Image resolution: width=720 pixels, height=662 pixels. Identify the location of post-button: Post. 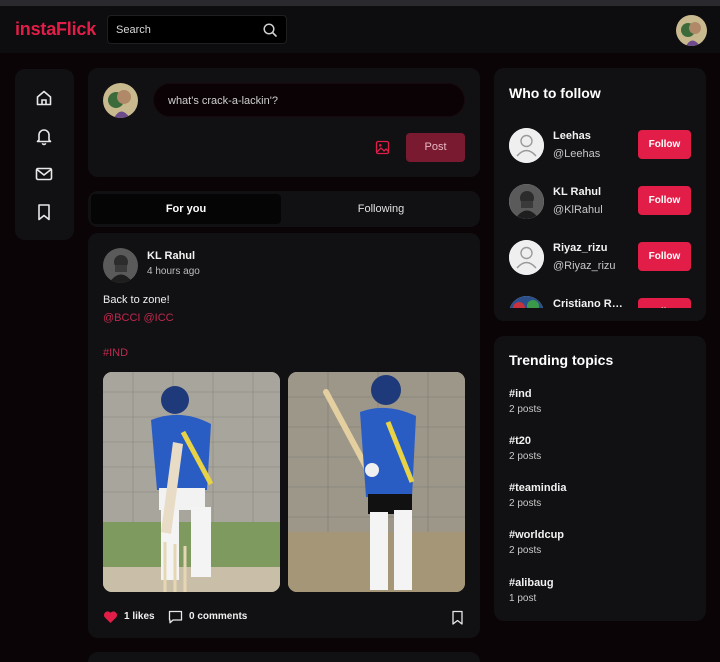
(435, 147).